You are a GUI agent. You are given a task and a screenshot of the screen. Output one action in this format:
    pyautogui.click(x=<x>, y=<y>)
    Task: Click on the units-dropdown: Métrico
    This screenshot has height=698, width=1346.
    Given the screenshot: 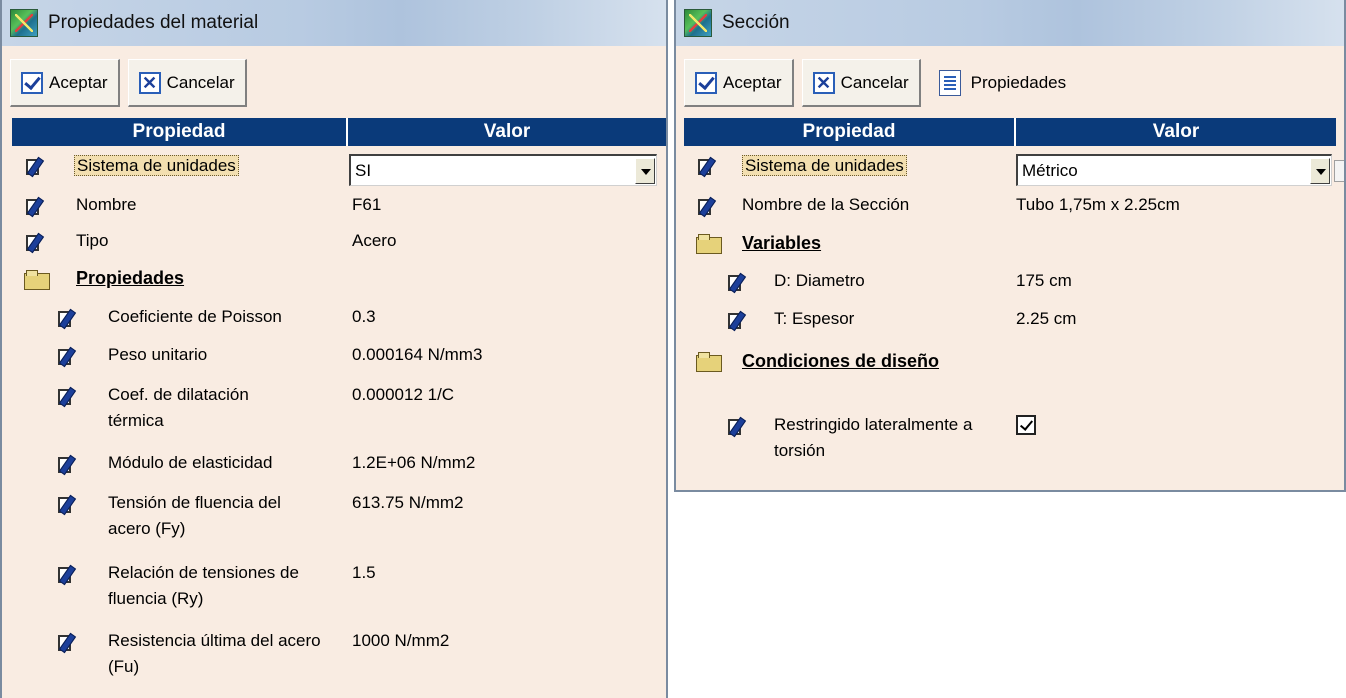 What is the action you would take?
    pyautogui.click(x=1174, y=170)
    